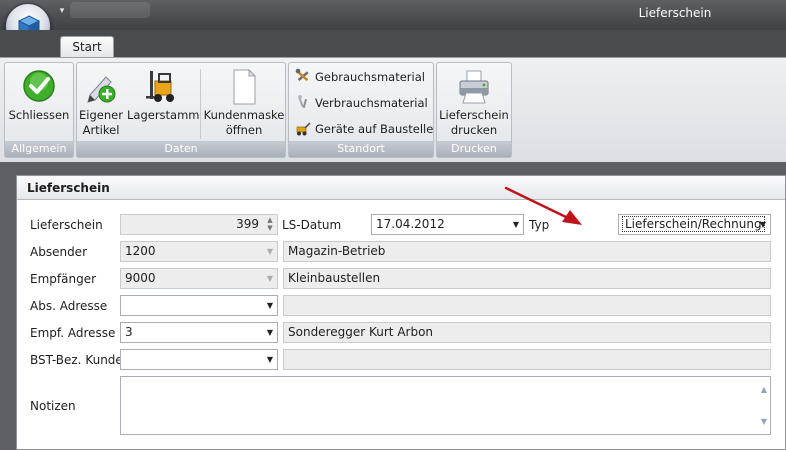 The image size is (786, 450). Describe the element at coordinates (445, 405) in the screenshot. I see `notizen-textarea: ▲ ▼` at that location.